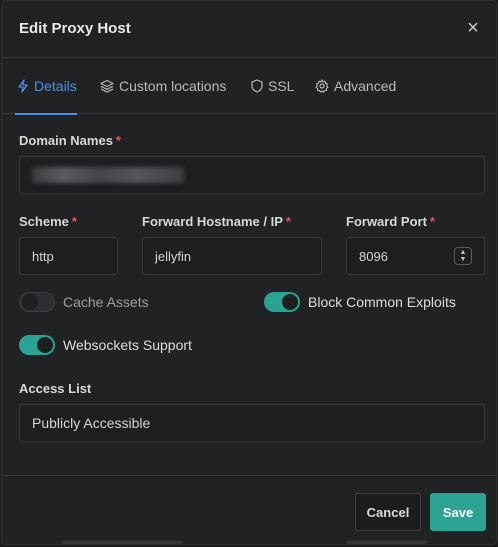  I want to click on forward-port-label-text: Forward Port, so click(386, 221).